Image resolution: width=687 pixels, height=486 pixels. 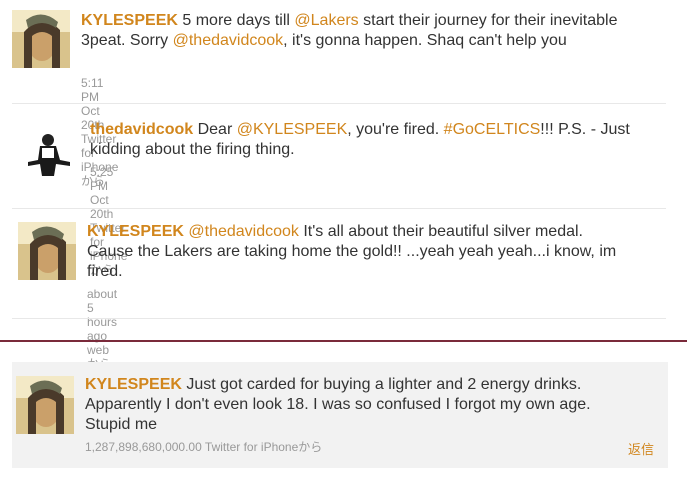 I want to click on tweet-3-meta: about 5 hours ago webから, so click(x=102, y=329).